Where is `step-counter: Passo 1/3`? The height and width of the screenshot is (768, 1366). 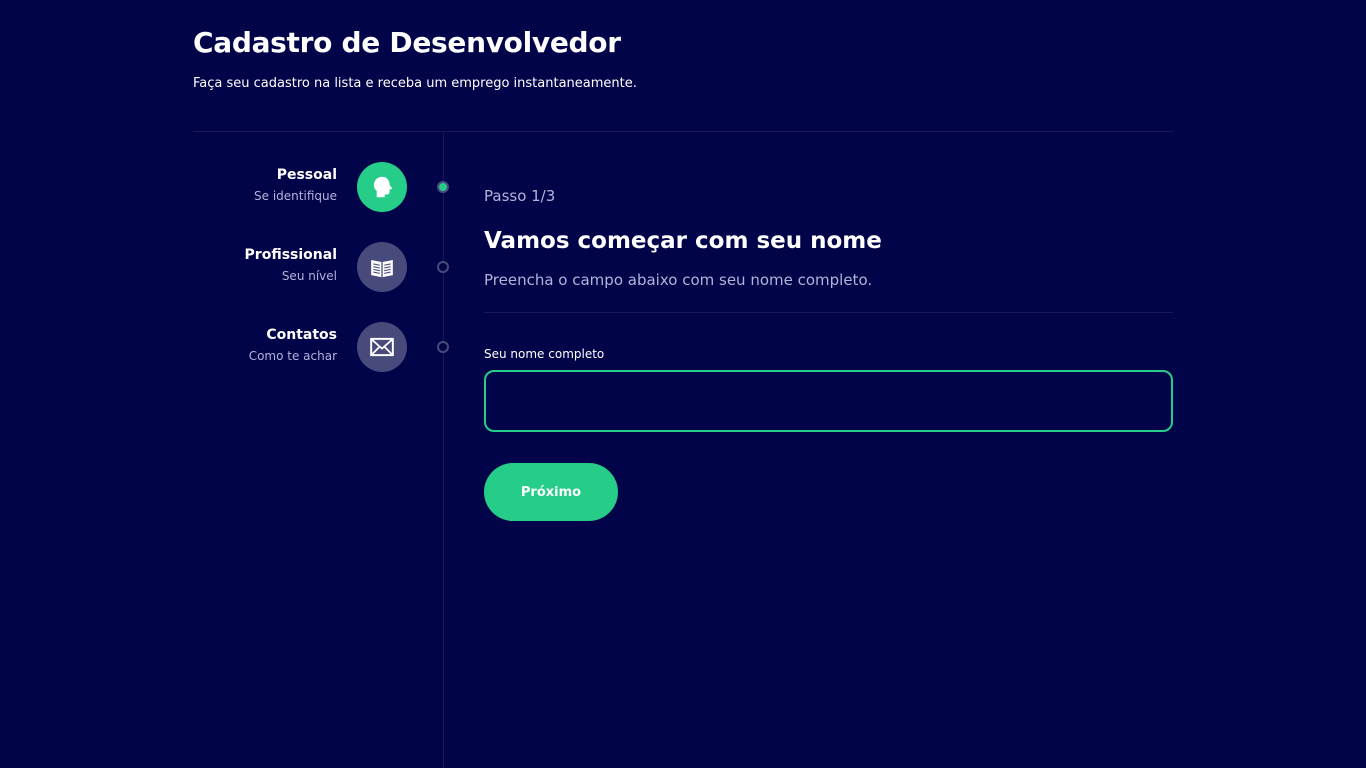
step-counter: Passo 1/3 is located at coordinates (520, 196).